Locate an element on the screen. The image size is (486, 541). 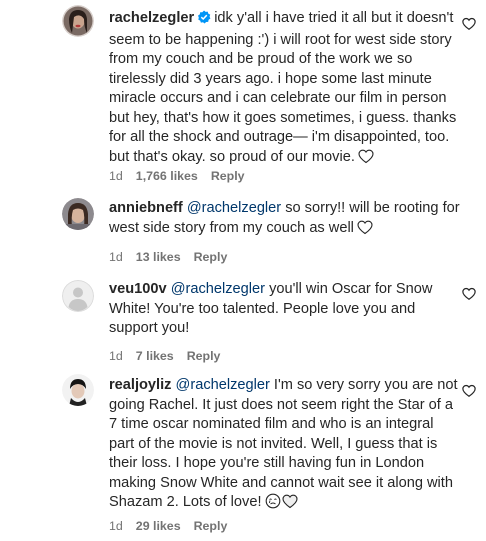
verified-badge-icon is located at coordinates (204, 20).